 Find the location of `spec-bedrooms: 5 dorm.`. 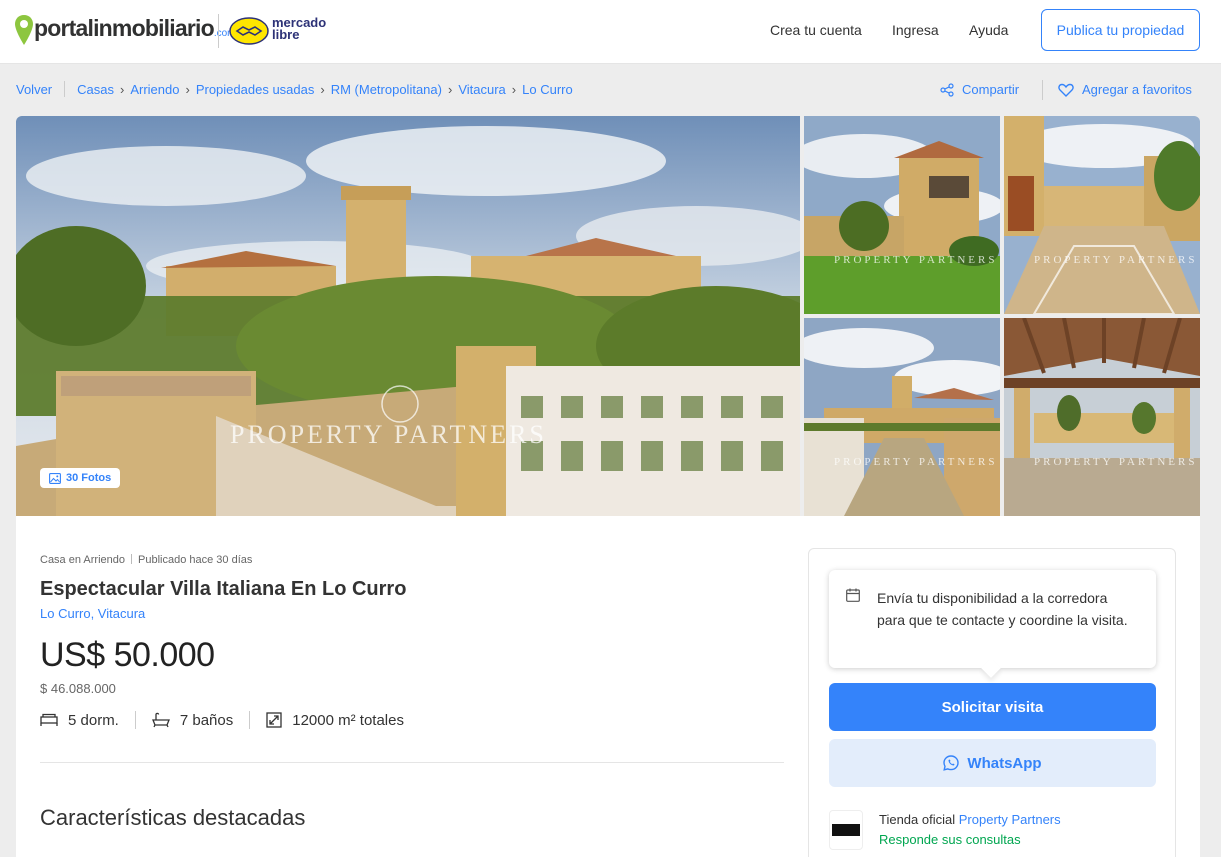

spec-bedrooms: 5 dorm. is located at coordinates (79, 720).